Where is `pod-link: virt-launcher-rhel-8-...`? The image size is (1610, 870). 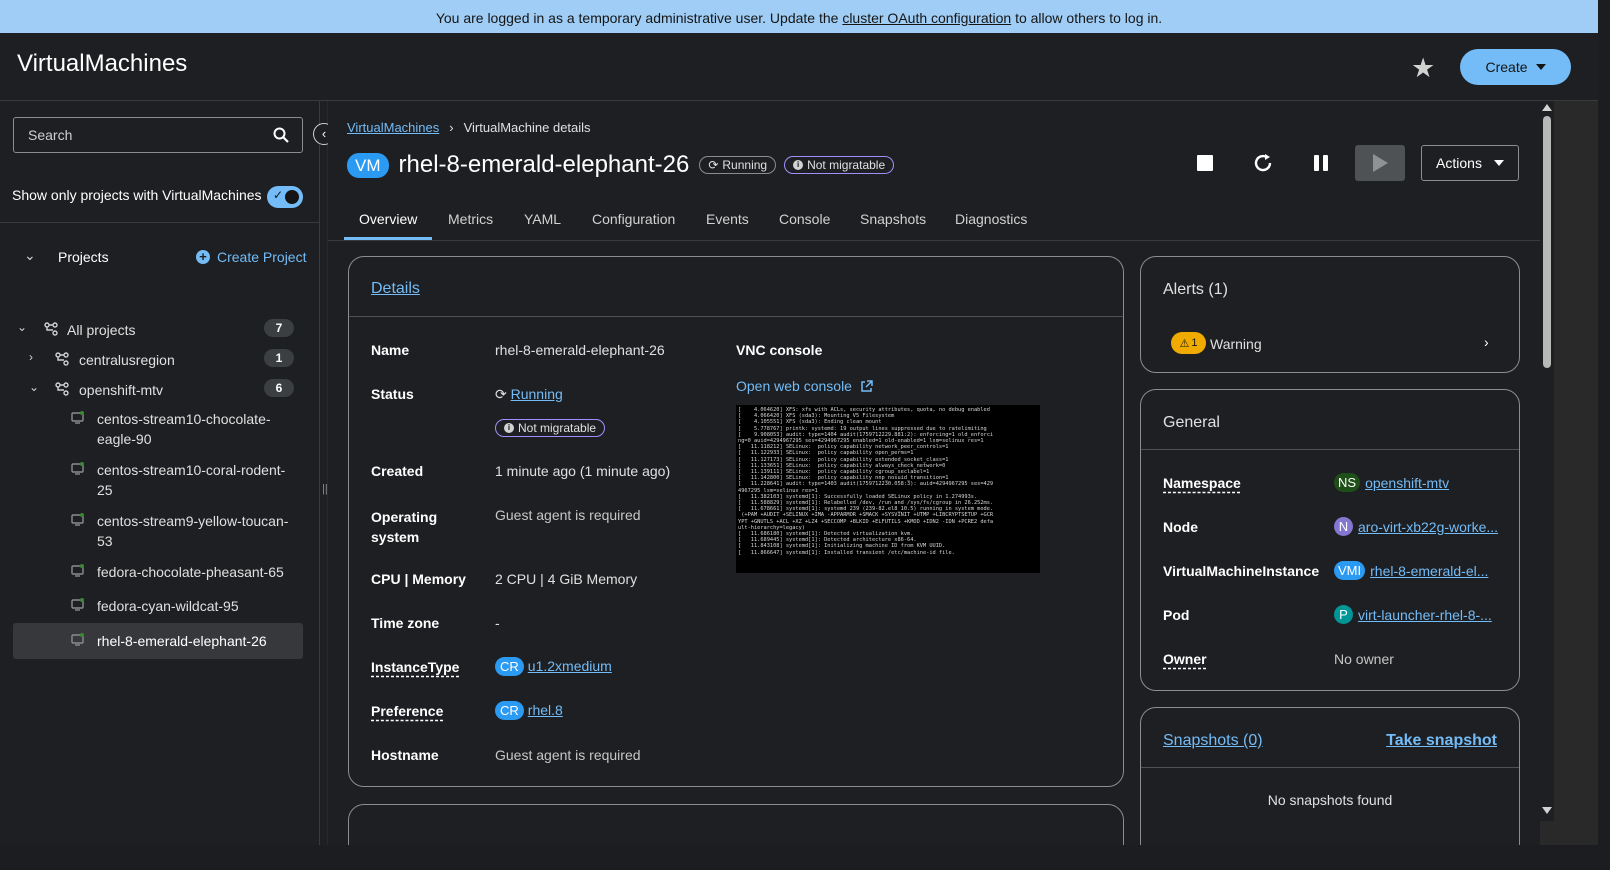 pod-link: virt-launcher-rhel-8-... is located at coordinates (1425, 615).